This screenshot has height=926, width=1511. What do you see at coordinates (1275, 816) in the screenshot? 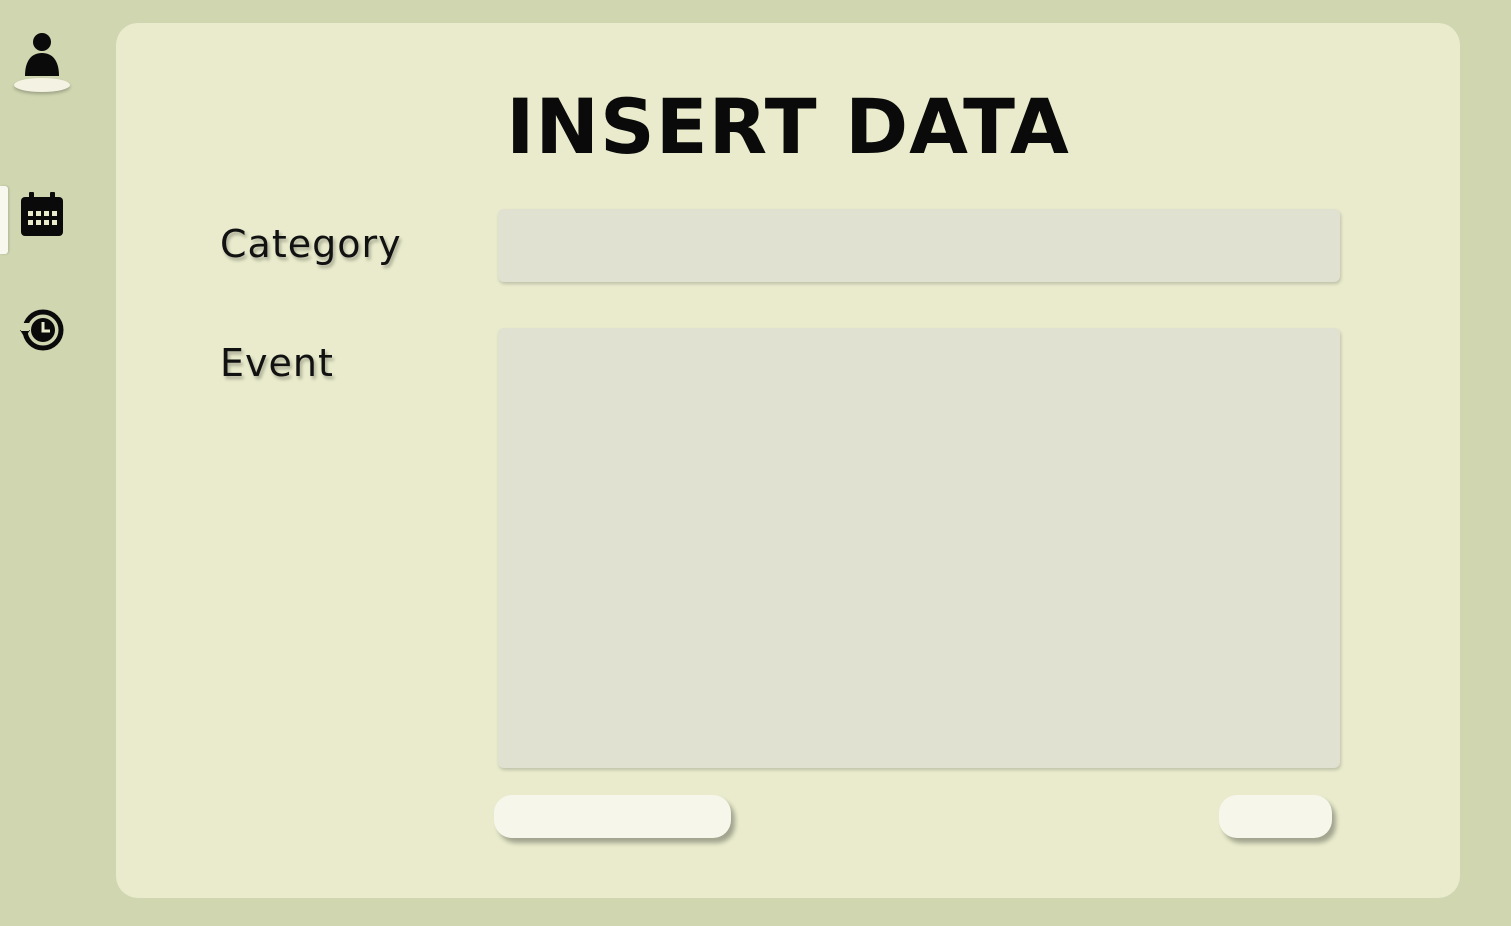
I see `right-action-button` at bounding box center [1275, 816].